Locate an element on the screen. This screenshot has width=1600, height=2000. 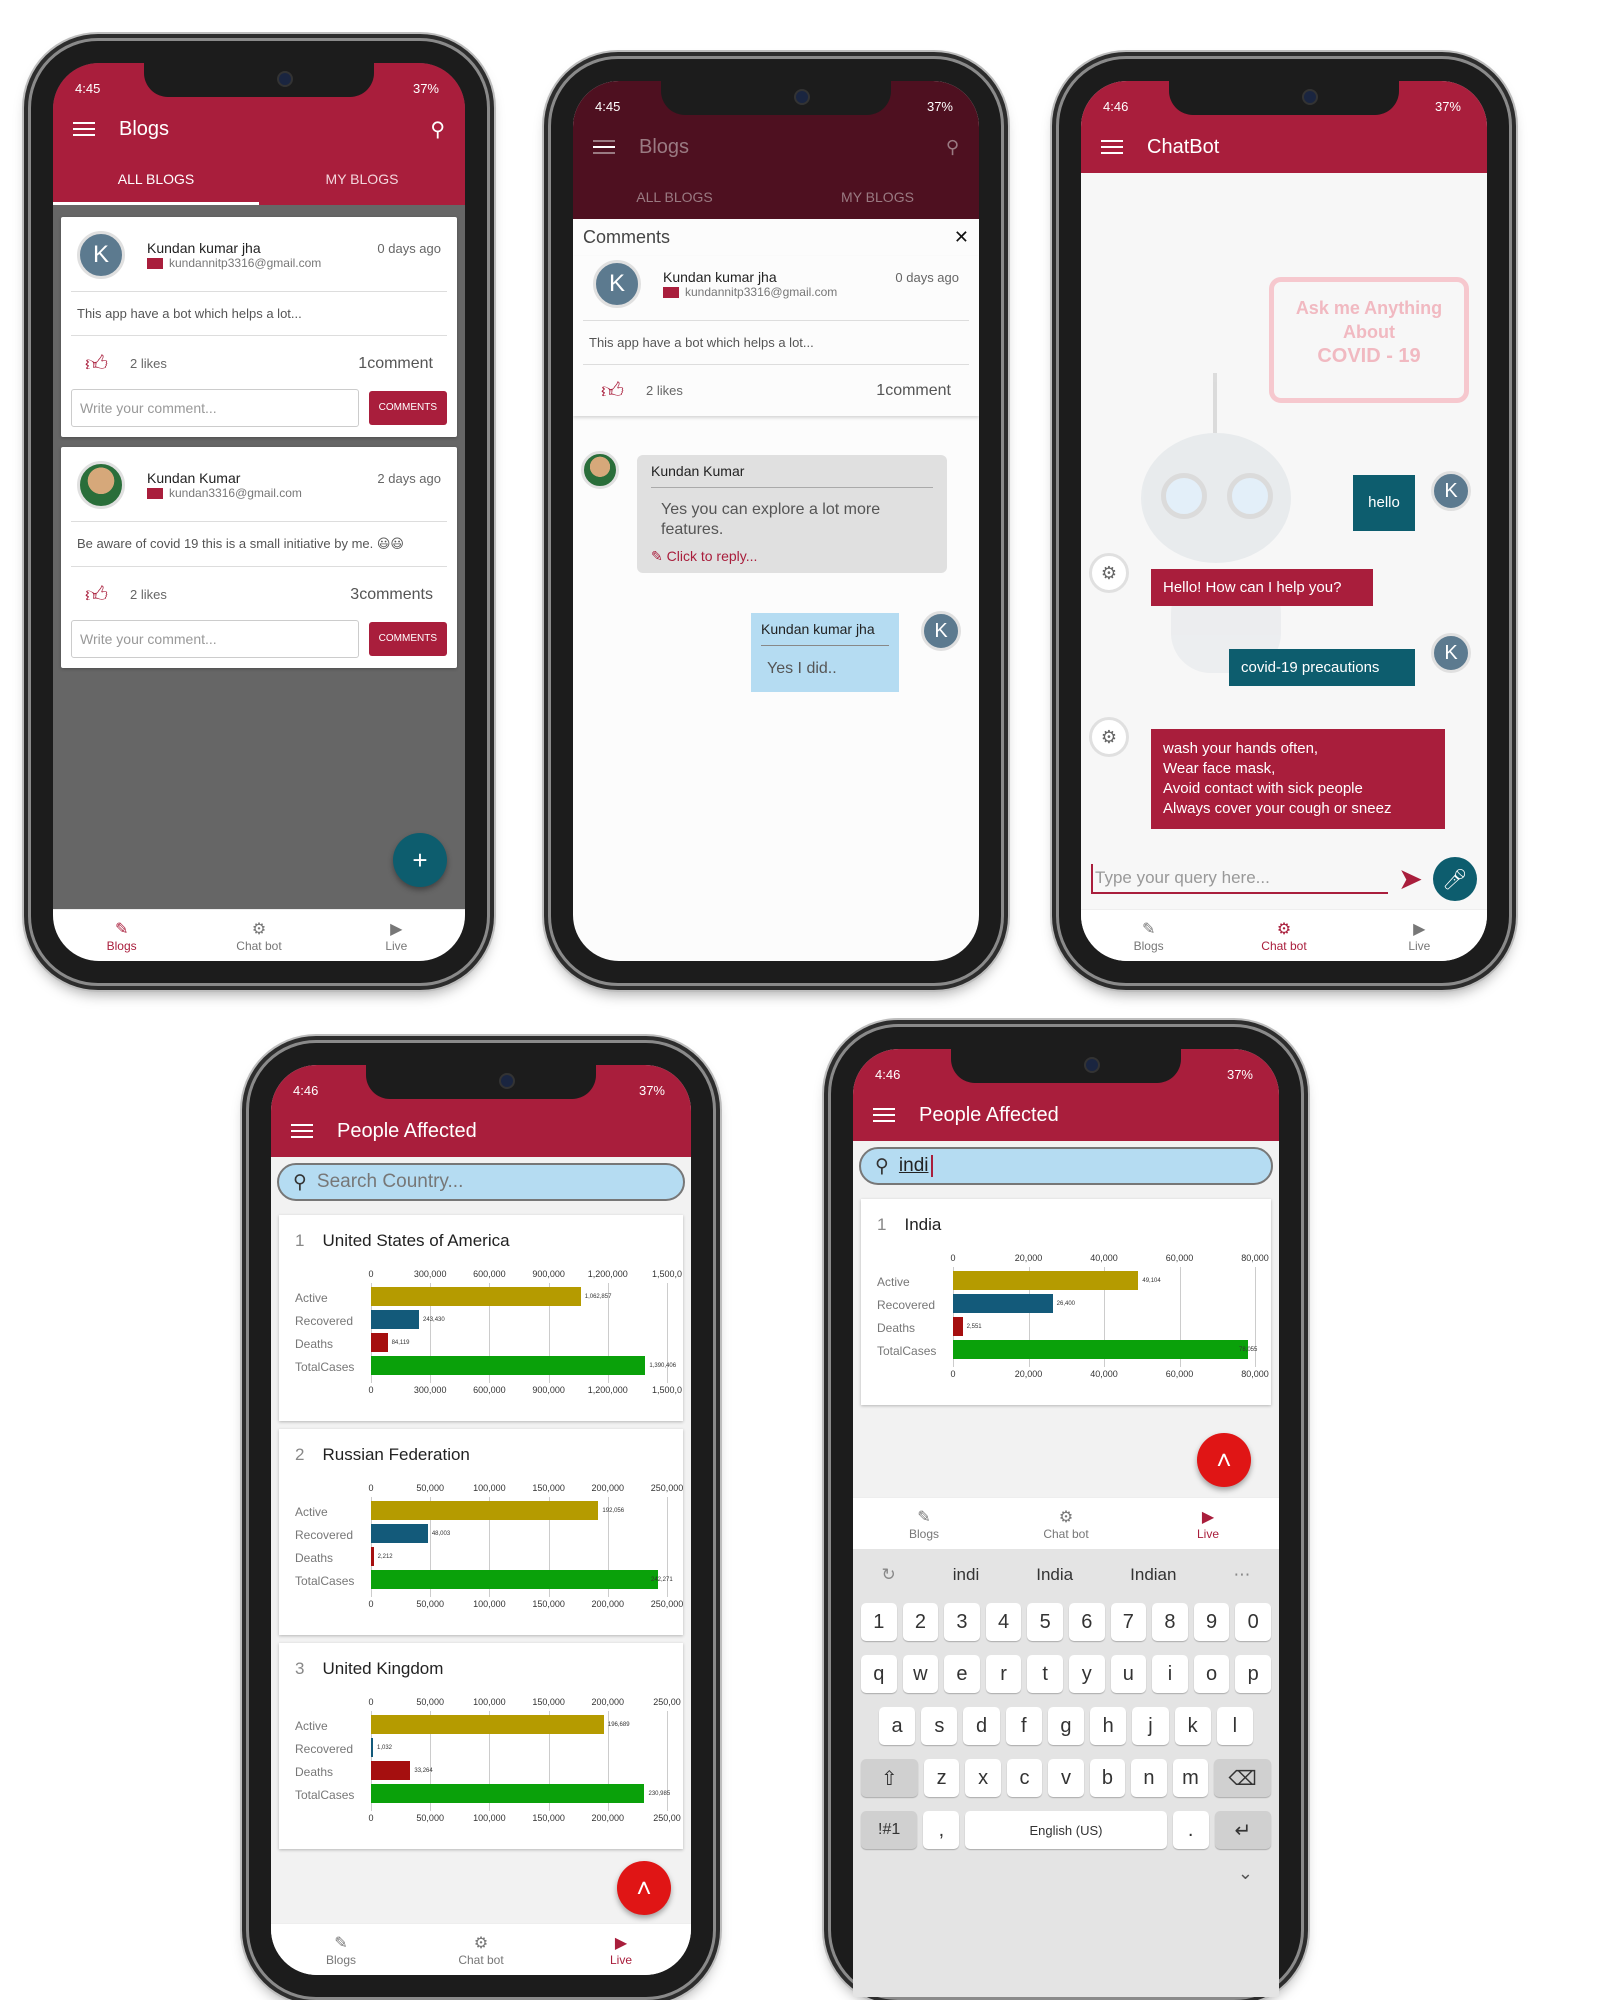
key-o: o is located at coordinates (1211, 1674).